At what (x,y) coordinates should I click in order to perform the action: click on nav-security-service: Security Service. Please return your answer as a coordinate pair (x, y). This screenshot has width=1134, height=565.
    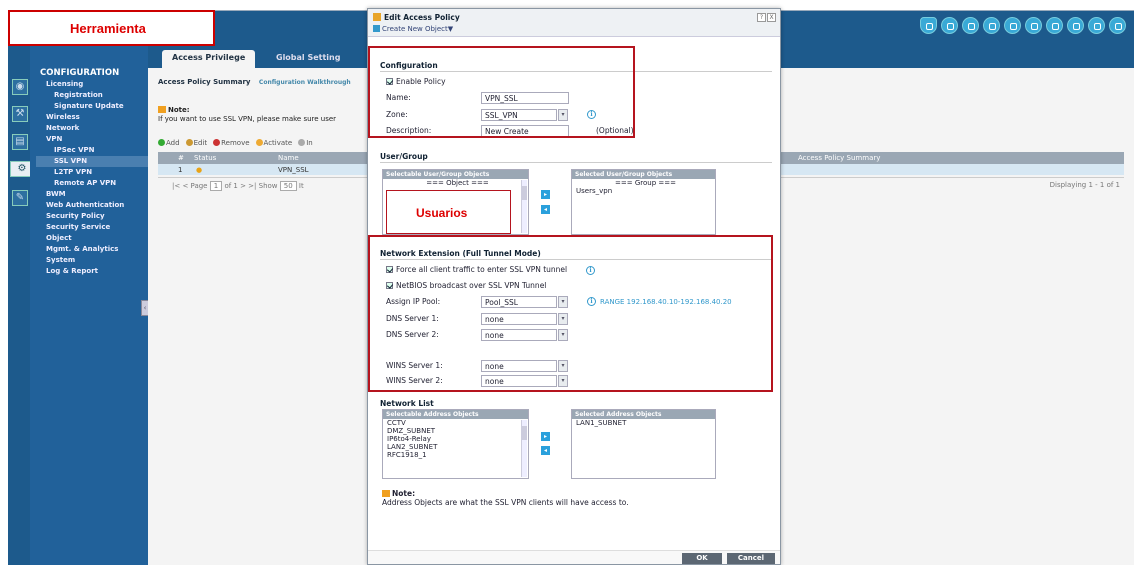
    Looking at the image, I should click on (92, 227).